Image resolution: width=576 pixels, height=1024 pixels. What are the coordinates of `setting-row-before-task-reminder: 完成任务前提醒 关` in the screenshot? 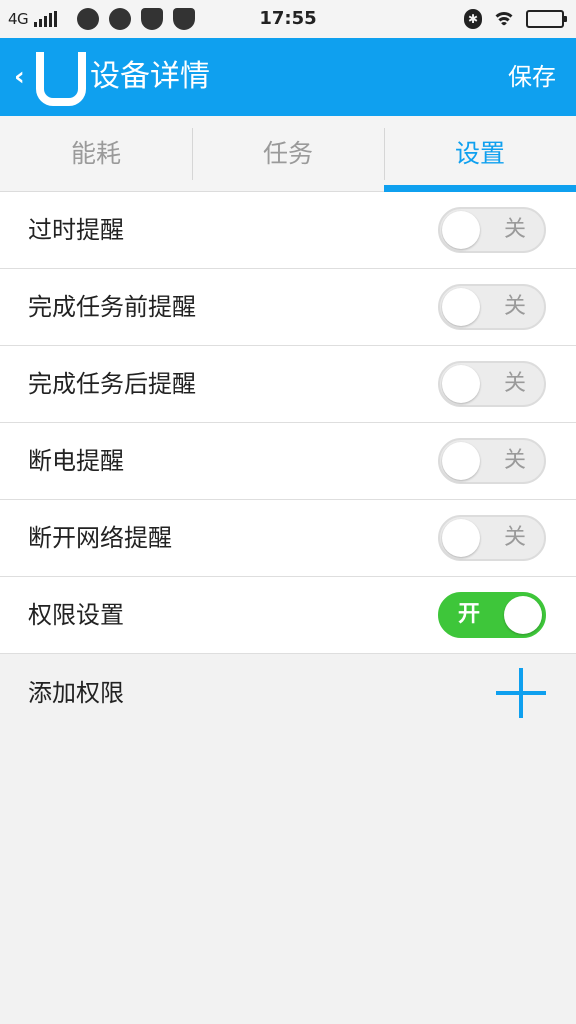 It's located at (288, 307).